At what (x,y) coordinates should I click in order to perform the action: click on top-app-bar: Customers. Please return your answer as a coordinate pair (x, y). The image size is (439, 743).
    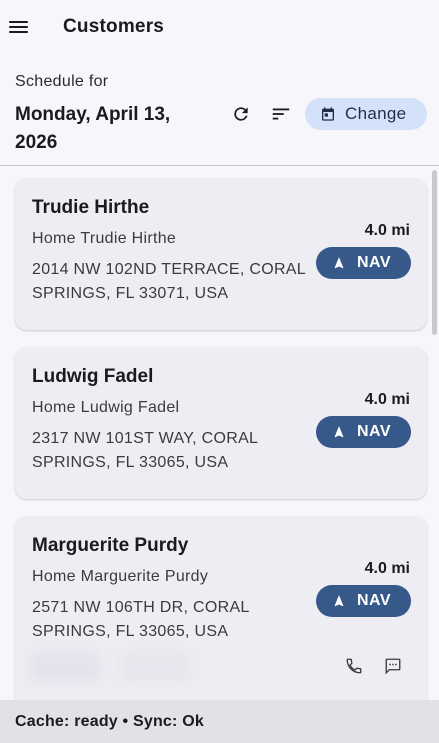
    Looking at the image, I should click on (219, 28).